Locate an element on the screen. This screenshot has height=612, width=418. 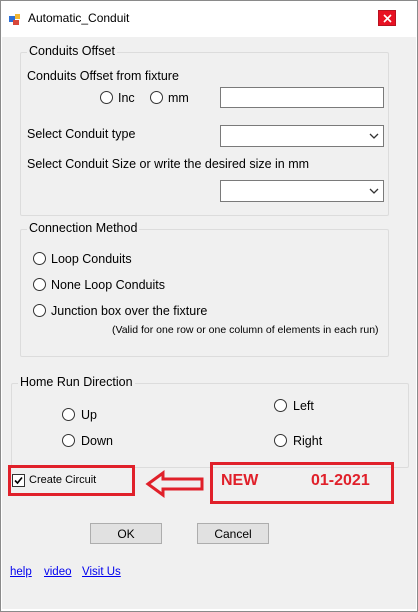
conduits-offset-label: Conduits Offset from fixture is located at coordinates (103, 76).